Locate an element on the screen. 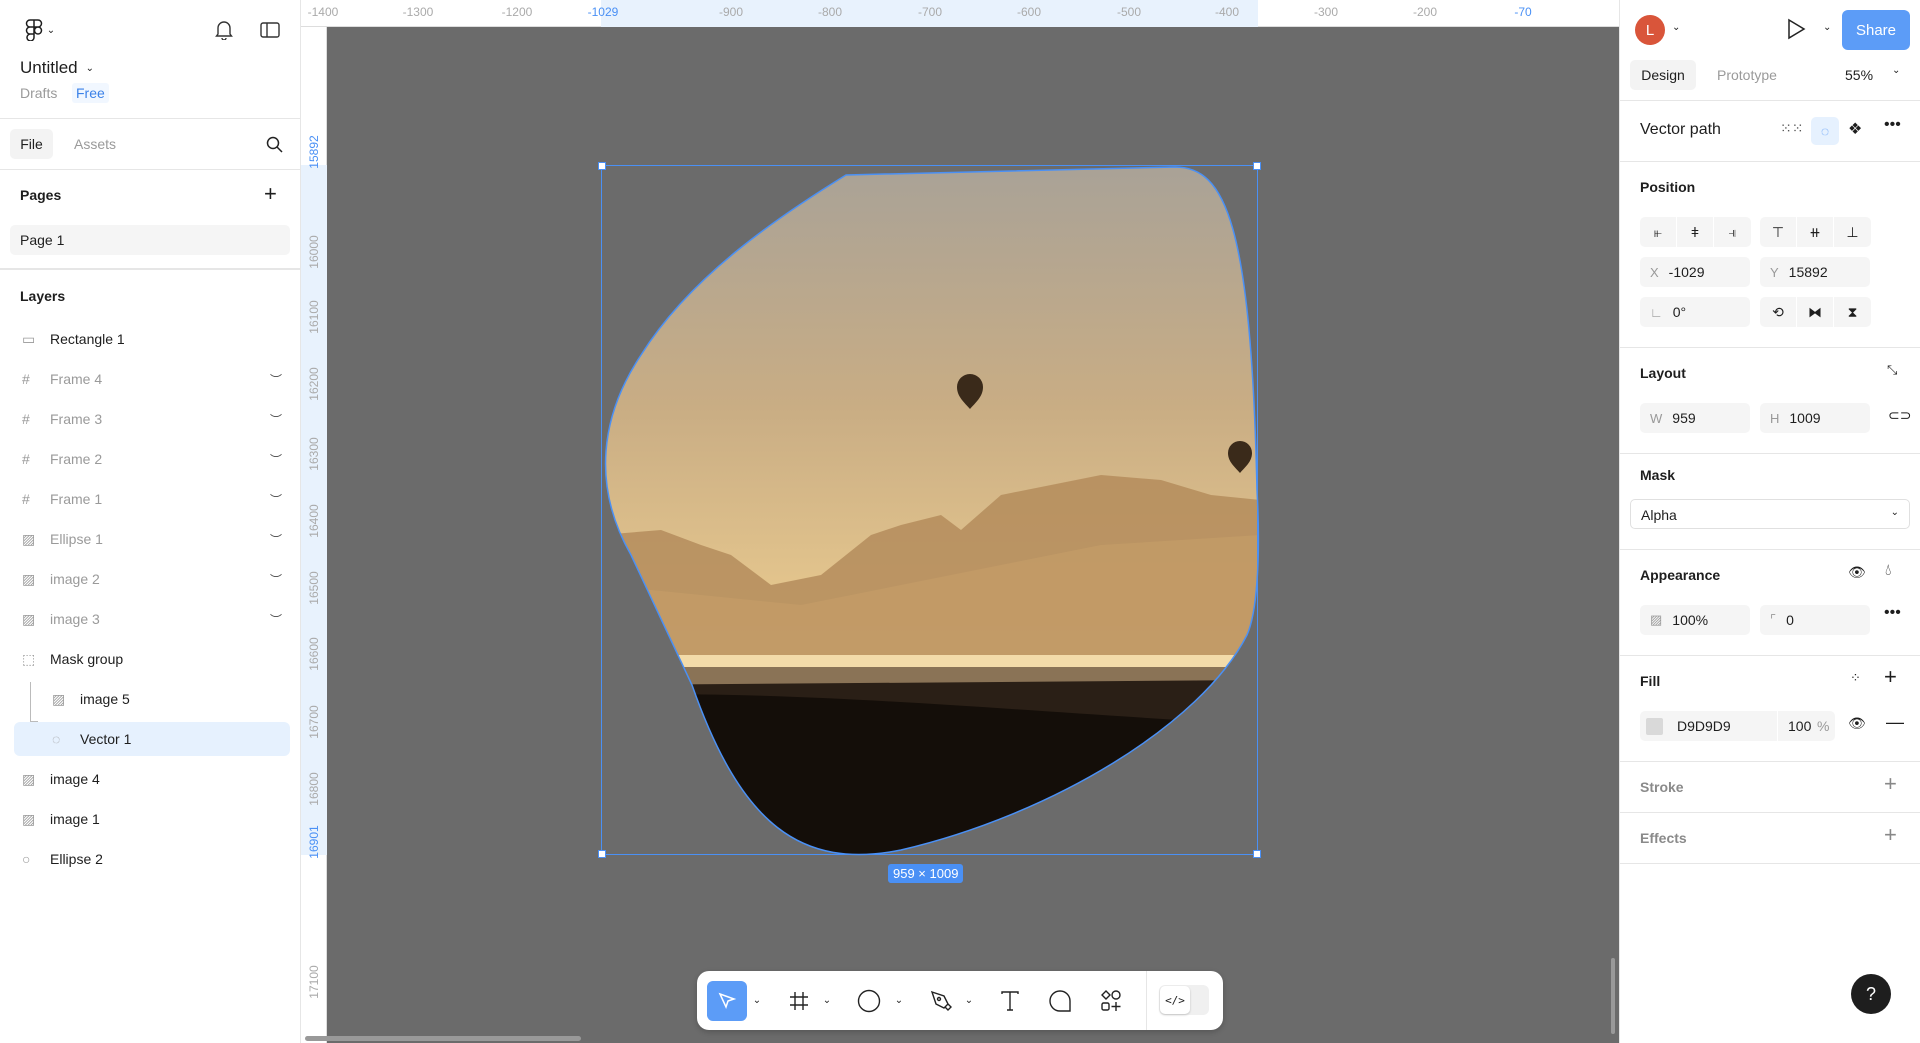 The height and width of the screenshot is (1043, 1920). pen-tool-button is located at coordinates (941, 1000).